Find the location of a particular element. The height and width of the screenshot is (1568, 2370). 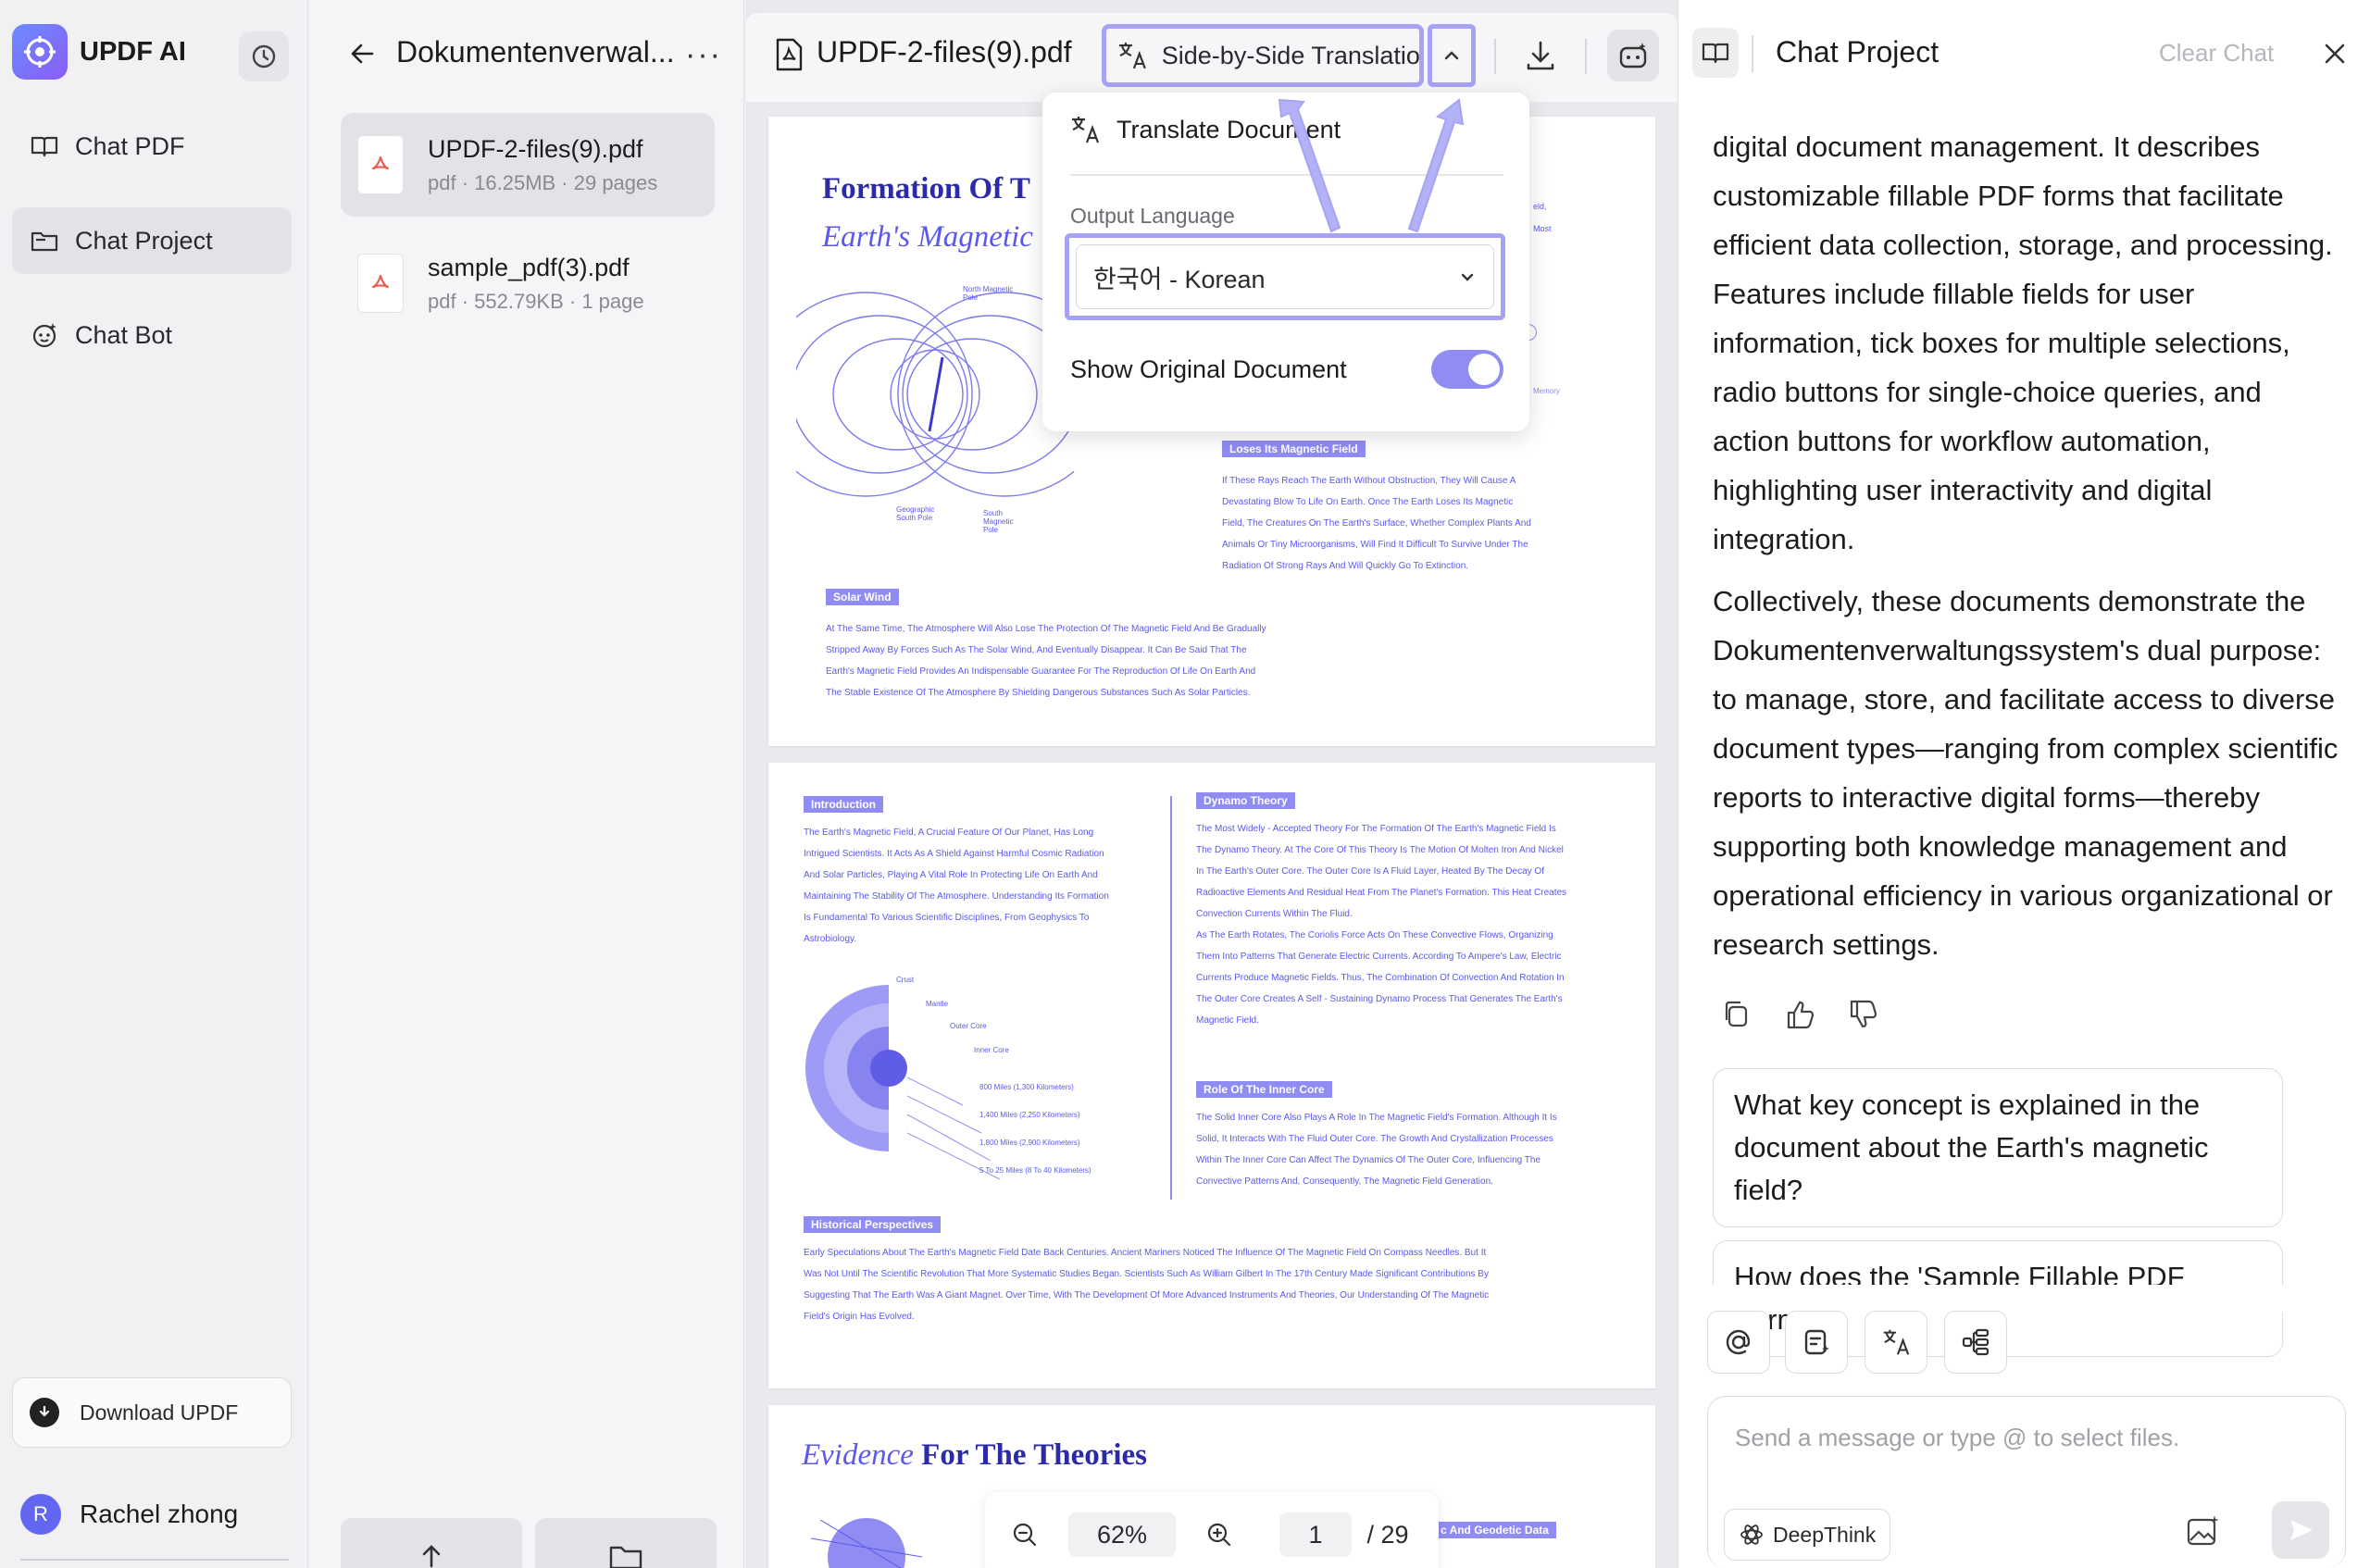

page-subtitle: Earth's Magnetic is located at coordinates (927, 237).